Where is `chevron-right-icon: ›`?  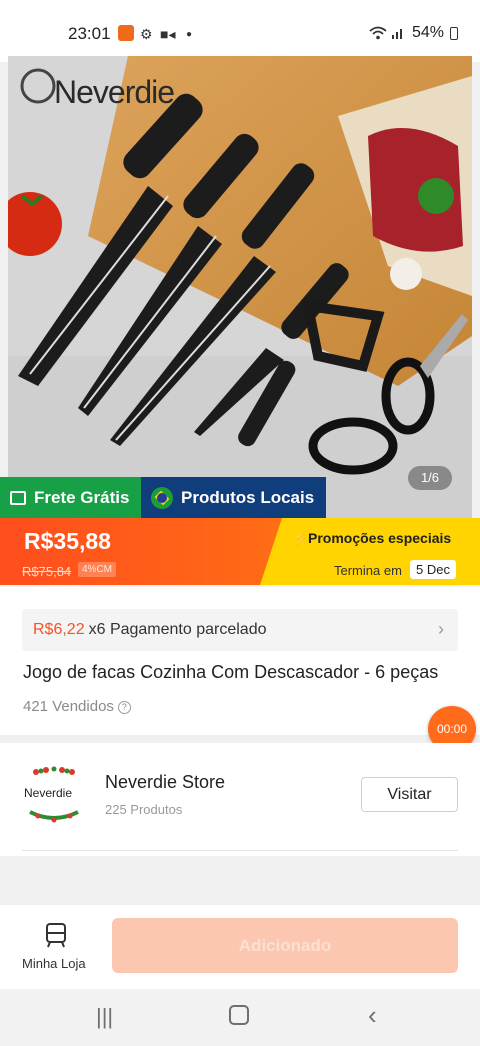 chevron-right-icon: › is located at coordinates (441, 629).